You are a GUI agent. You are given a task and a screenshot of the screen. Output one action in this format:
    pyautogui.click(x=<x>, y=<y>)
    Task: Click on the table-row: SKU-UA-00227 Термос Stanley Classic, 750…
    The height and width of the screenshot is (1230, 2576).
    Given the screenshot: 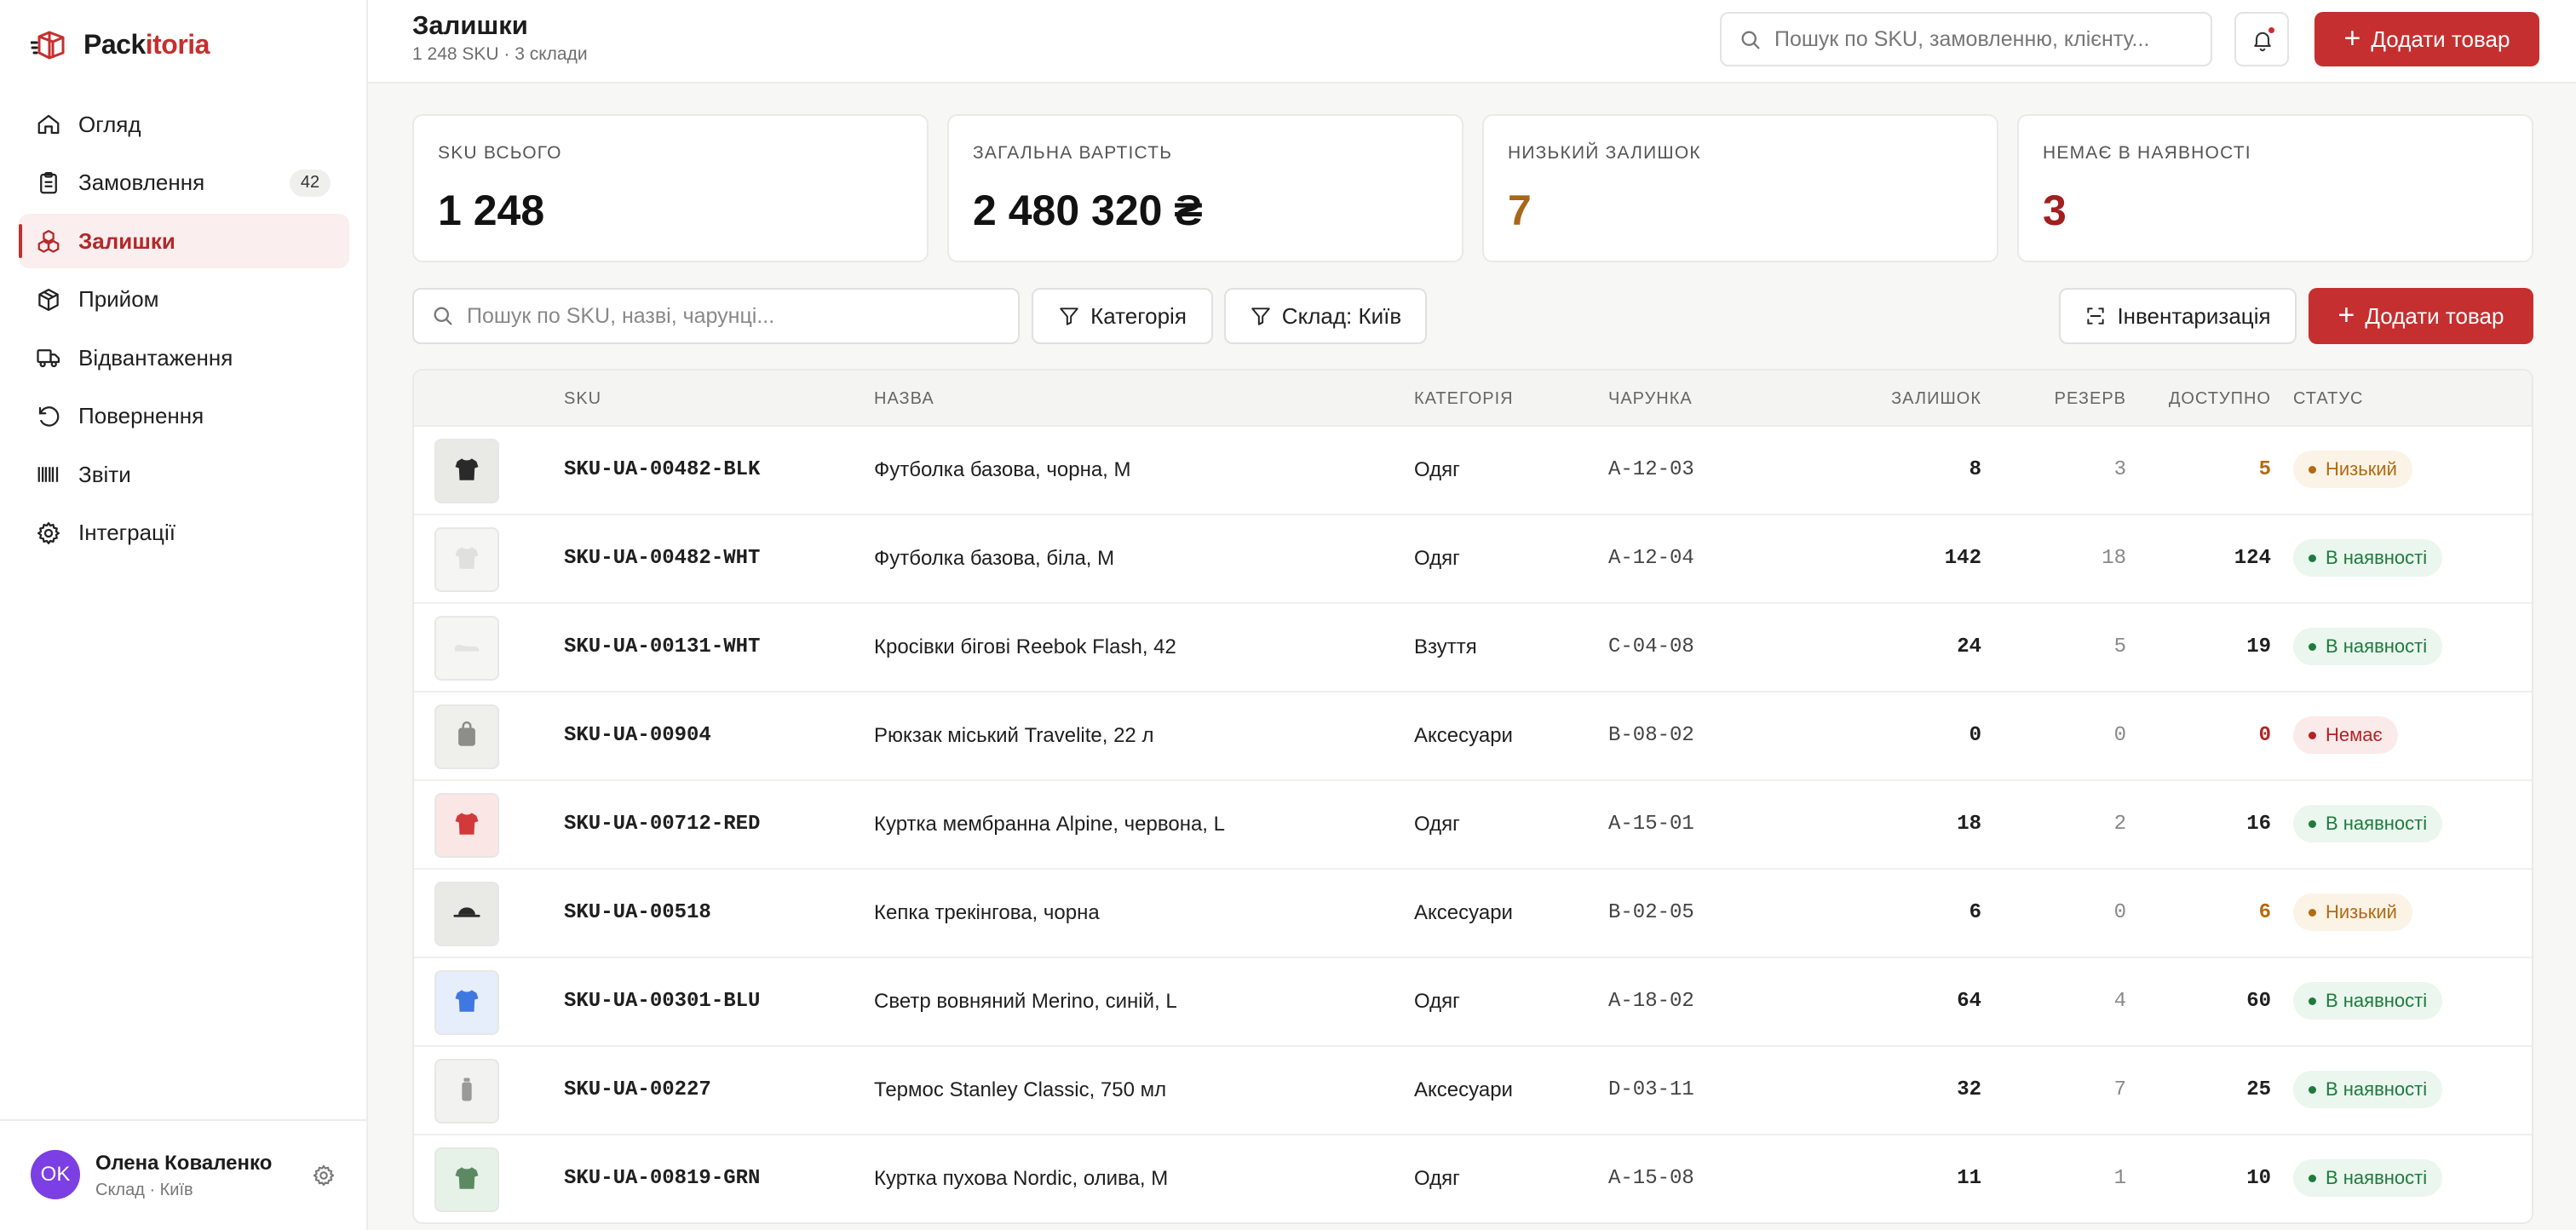 What is the action you would take?
    pyautogui.click(x=1473, y=1091)
    